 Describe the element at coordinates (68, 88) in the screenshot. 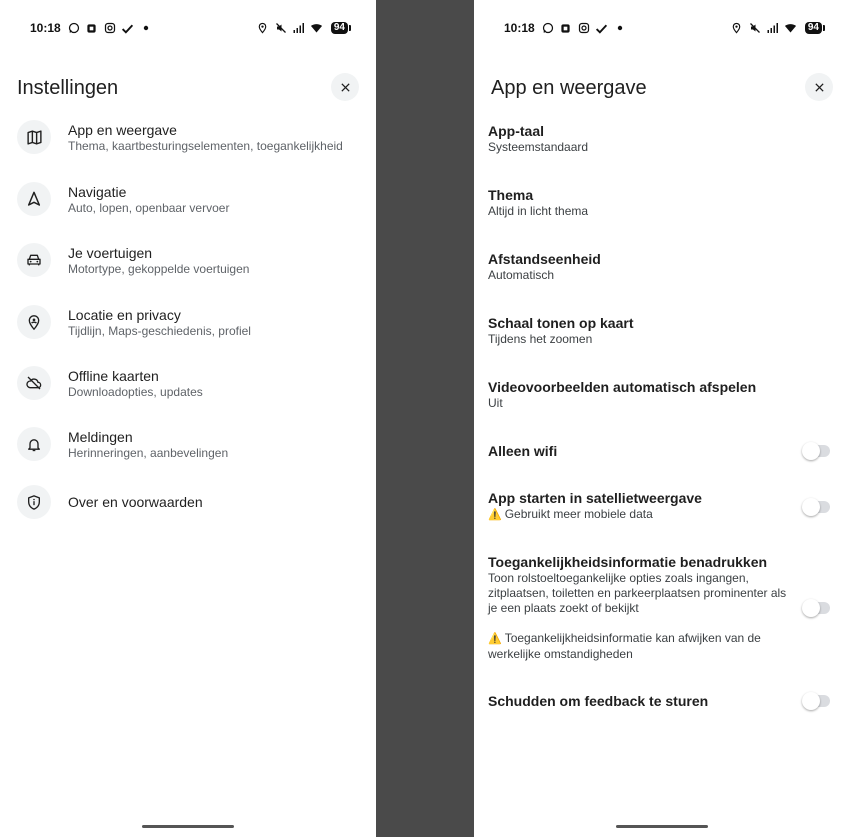

I see `page-title: Instellingen` at that location.